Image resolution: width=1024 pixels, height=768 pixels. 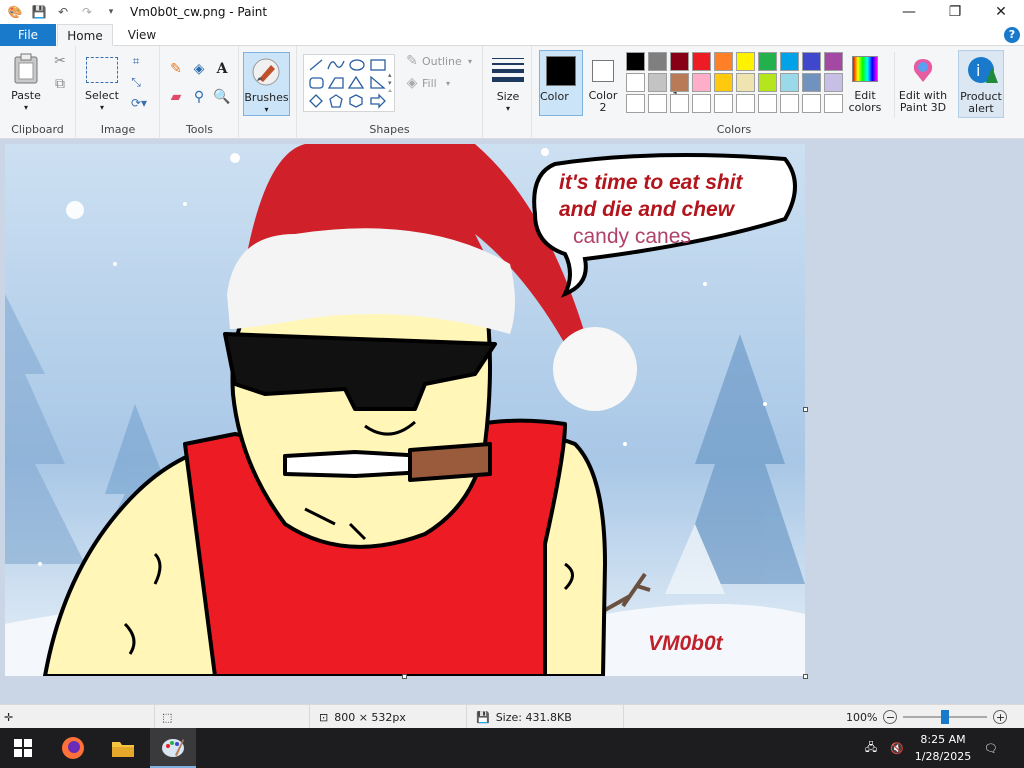 I want to click on maximize-button: ❐, so click(x=955, y=12).